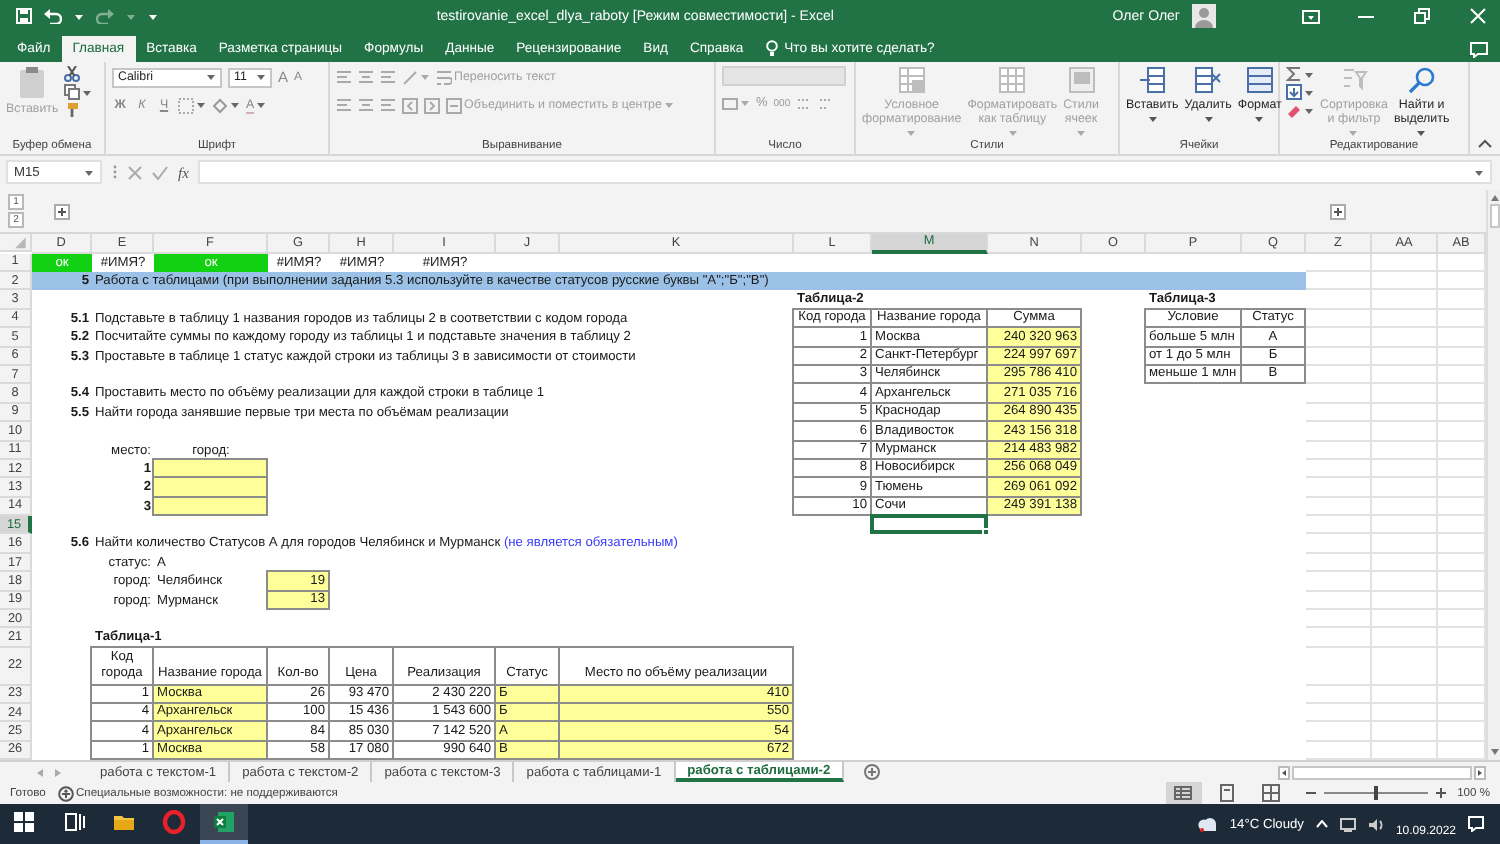  What do you see at coordinates (24, 16) in the screenshot?
I see `save-icon` at bounding box center [24, 16].